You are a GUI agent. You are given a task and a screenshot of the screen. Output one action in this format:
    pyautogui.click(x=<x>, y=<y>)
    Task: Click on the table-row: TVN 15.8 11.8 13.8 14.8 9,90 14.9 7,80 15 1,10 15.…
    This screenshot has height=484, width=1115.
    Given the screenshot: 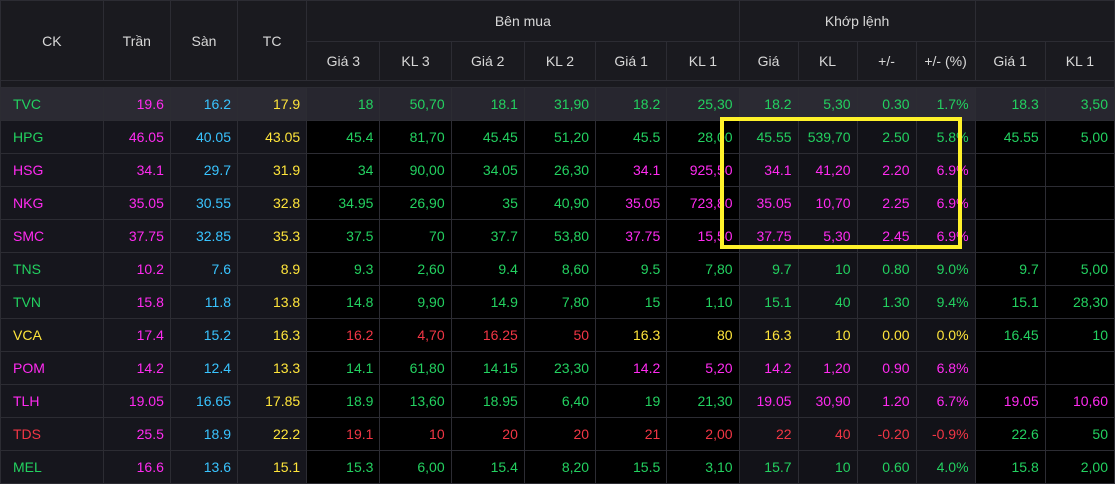 What is the action you would take?
    pyautogui.click(x=557, y=302)
    